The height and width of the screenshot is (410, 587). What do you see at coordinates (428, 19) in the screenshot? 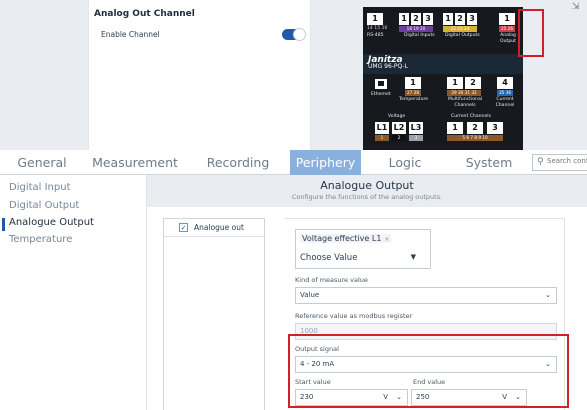
I see `digital-input-3: 3` at bounding box center [428, 19].